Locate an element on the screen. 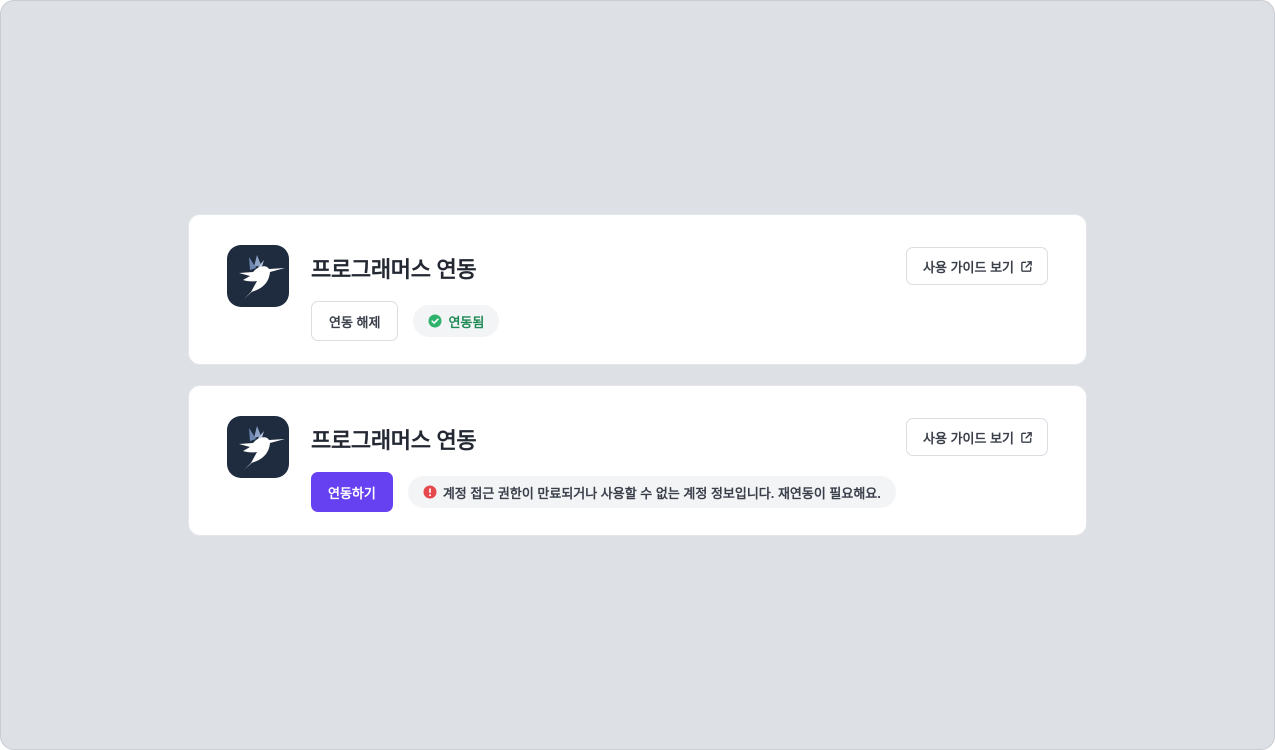 The height and width of the screenshot is (750, 1275). action-row: 연동 해제 연동됨 is located at coordinates (405, 321).